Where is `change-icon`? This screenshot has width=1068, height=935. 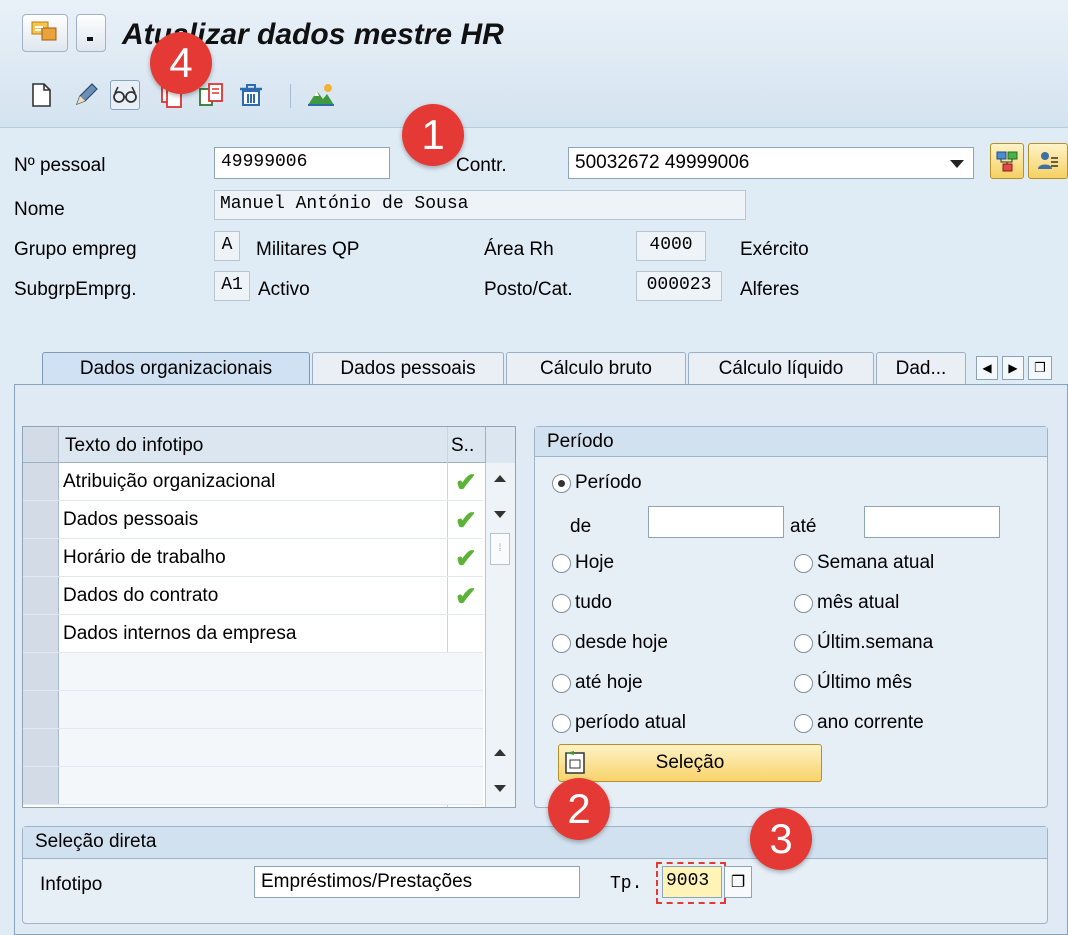 change-icon is located at coordinates (85, 95).